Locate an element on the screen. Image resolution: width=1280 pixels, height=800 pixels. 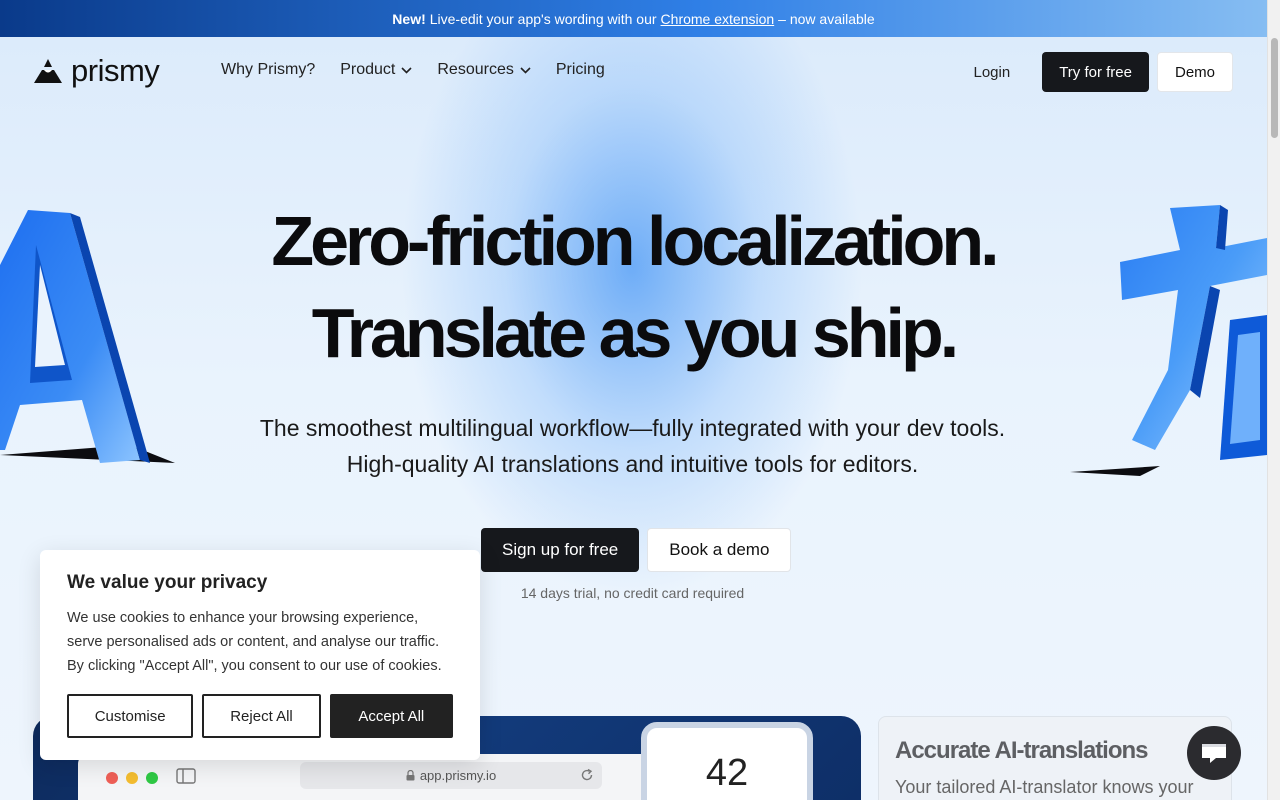
announcement-text: Live-edit your app's wording with our is located at coordinates (543, 18).